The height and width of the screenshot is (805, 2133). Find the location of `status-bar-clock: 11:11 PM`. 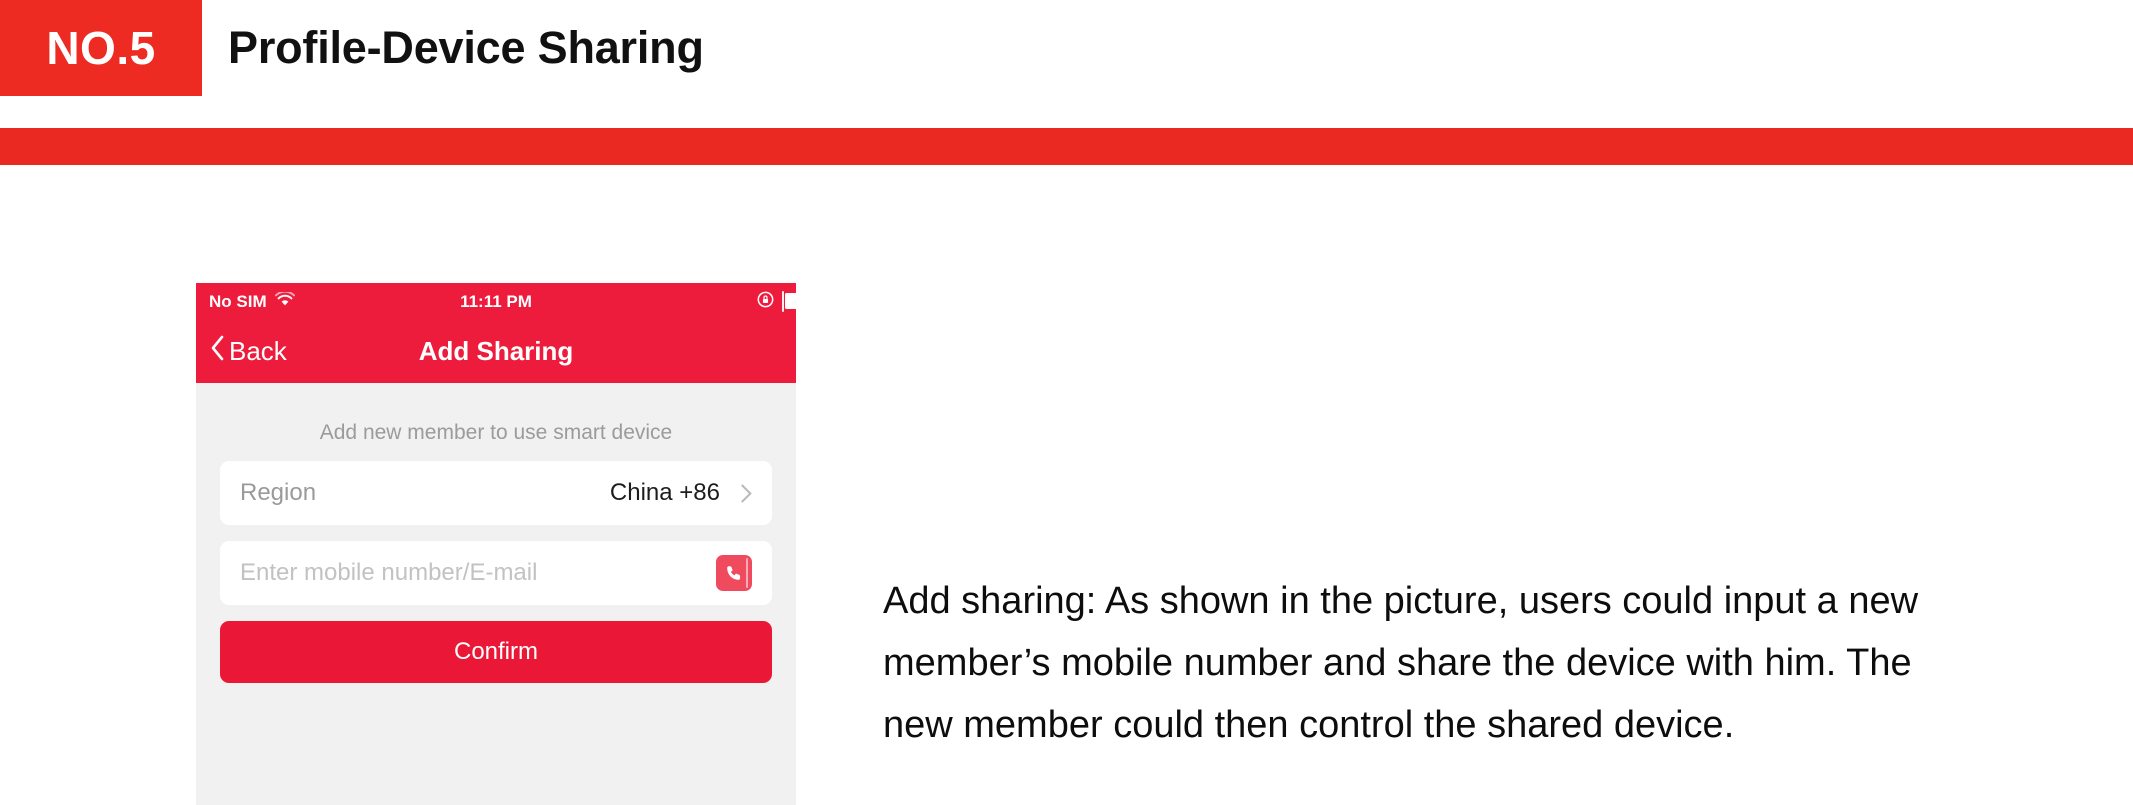

status-bar-clock: 11:11 PM is located at coordinates (496, 301).